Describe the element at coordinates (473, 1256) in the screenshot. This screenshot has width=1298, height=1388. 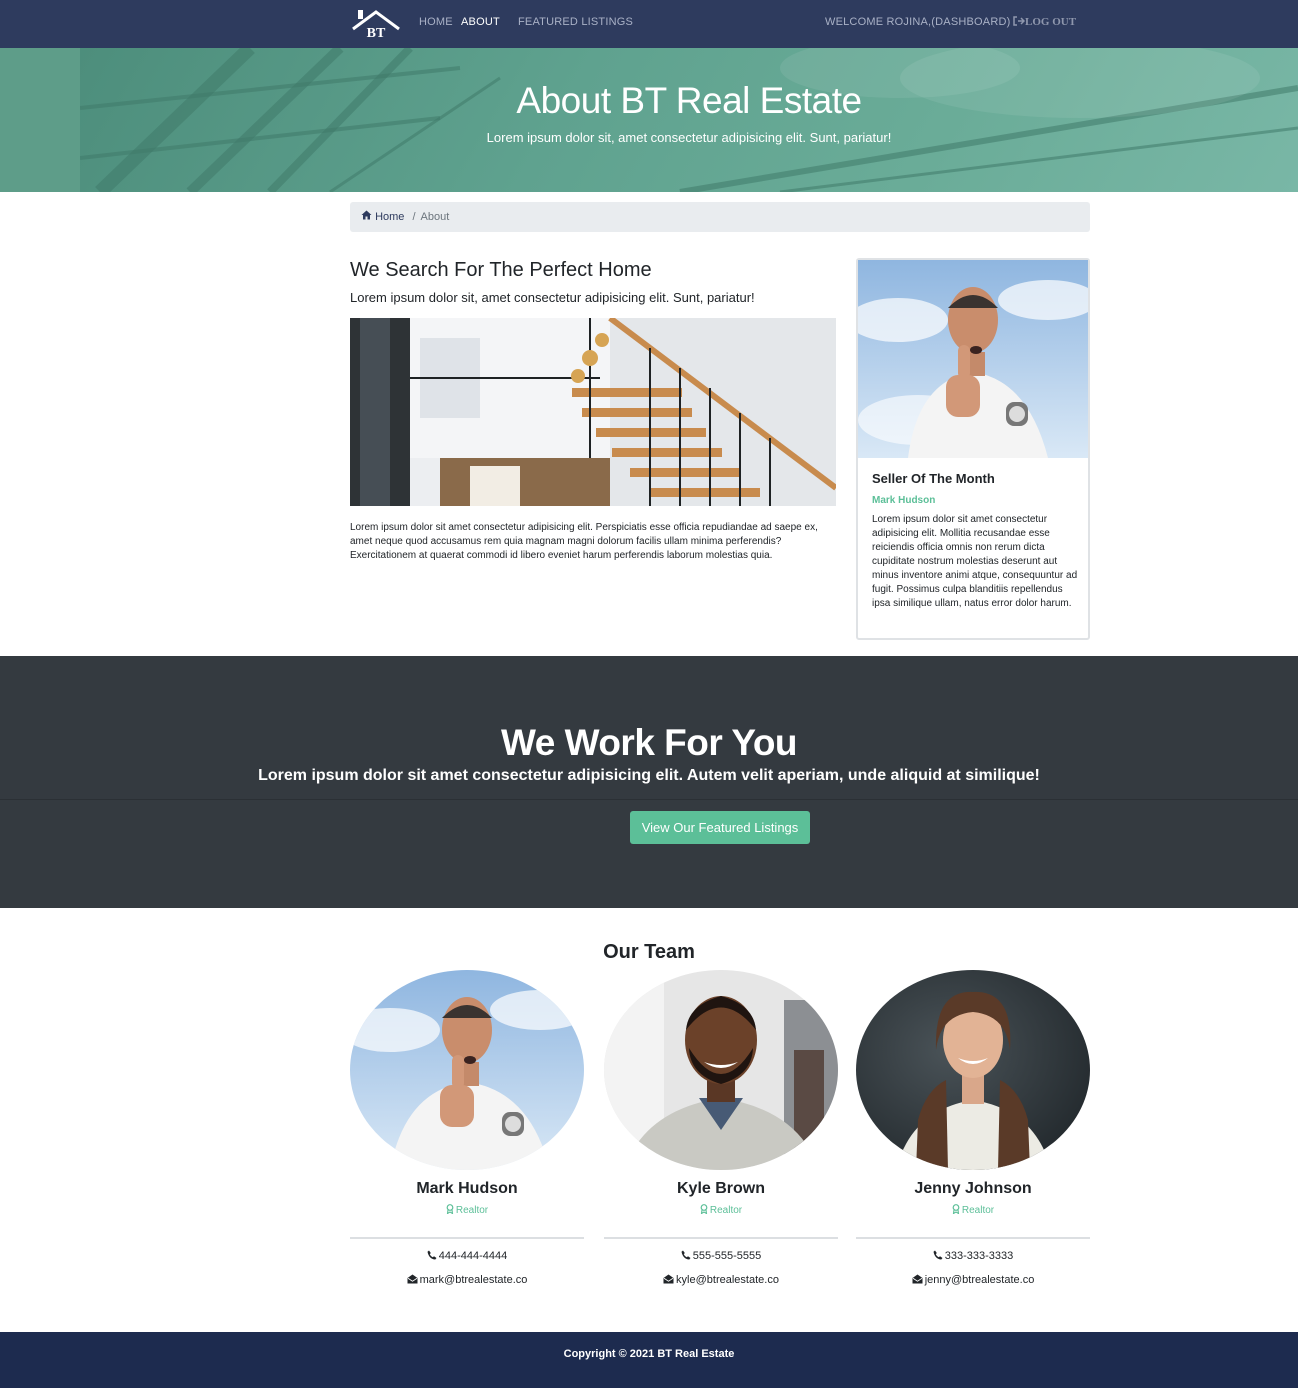
I see `team-member-phone-value: 444-444-4444` at that location.